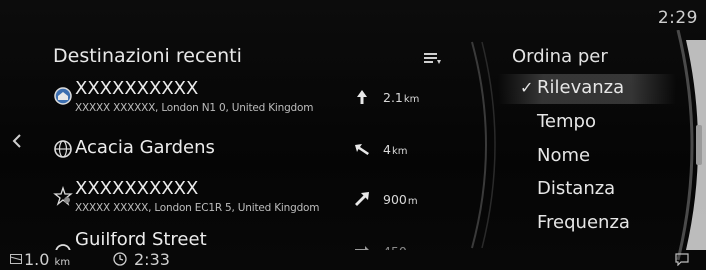 The image size is (706, 270). I want to click on chevron-left-icon, so click(17, 141).